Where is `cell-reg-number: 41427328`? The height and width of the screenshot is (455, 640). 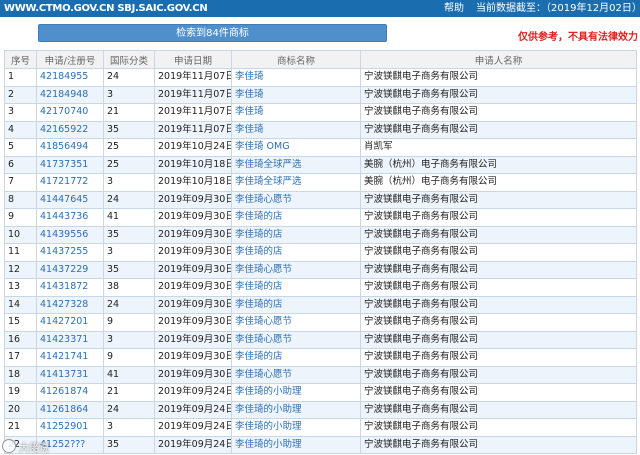
cell-reg-number: 41427328 is located at coordinates (70, 304).